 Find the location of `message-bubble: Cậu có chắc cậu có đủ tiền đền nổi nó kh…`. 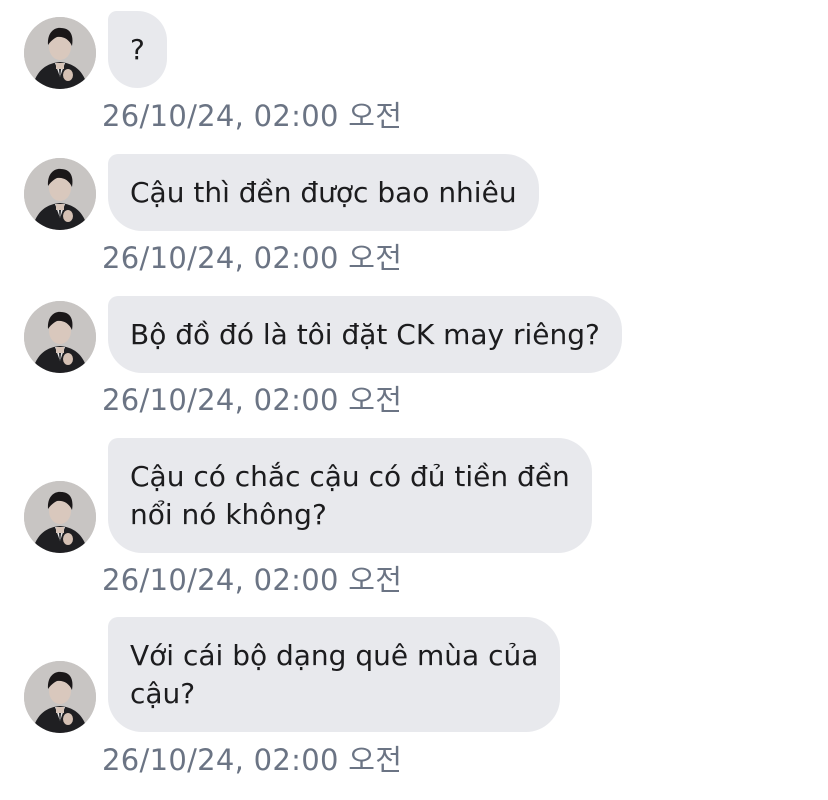

message-bubble: Cậu có chắc cậu có đủ tiền đền nổi nó kh… is located at coordinates (350, 495).